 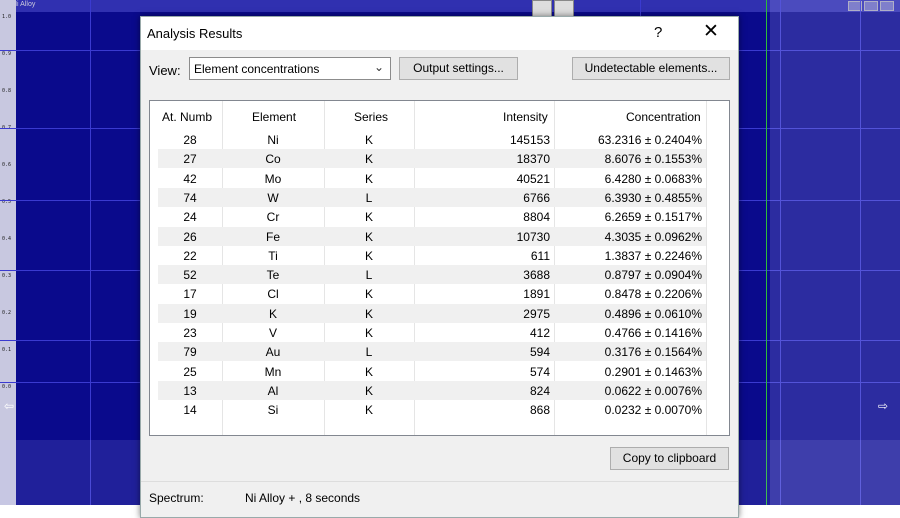 What do you see at coordinates (653, 410) in the screenshot?
I see `concentration-cell: 0.0232 ± 0.0070%` at bounding box center [653, 410].